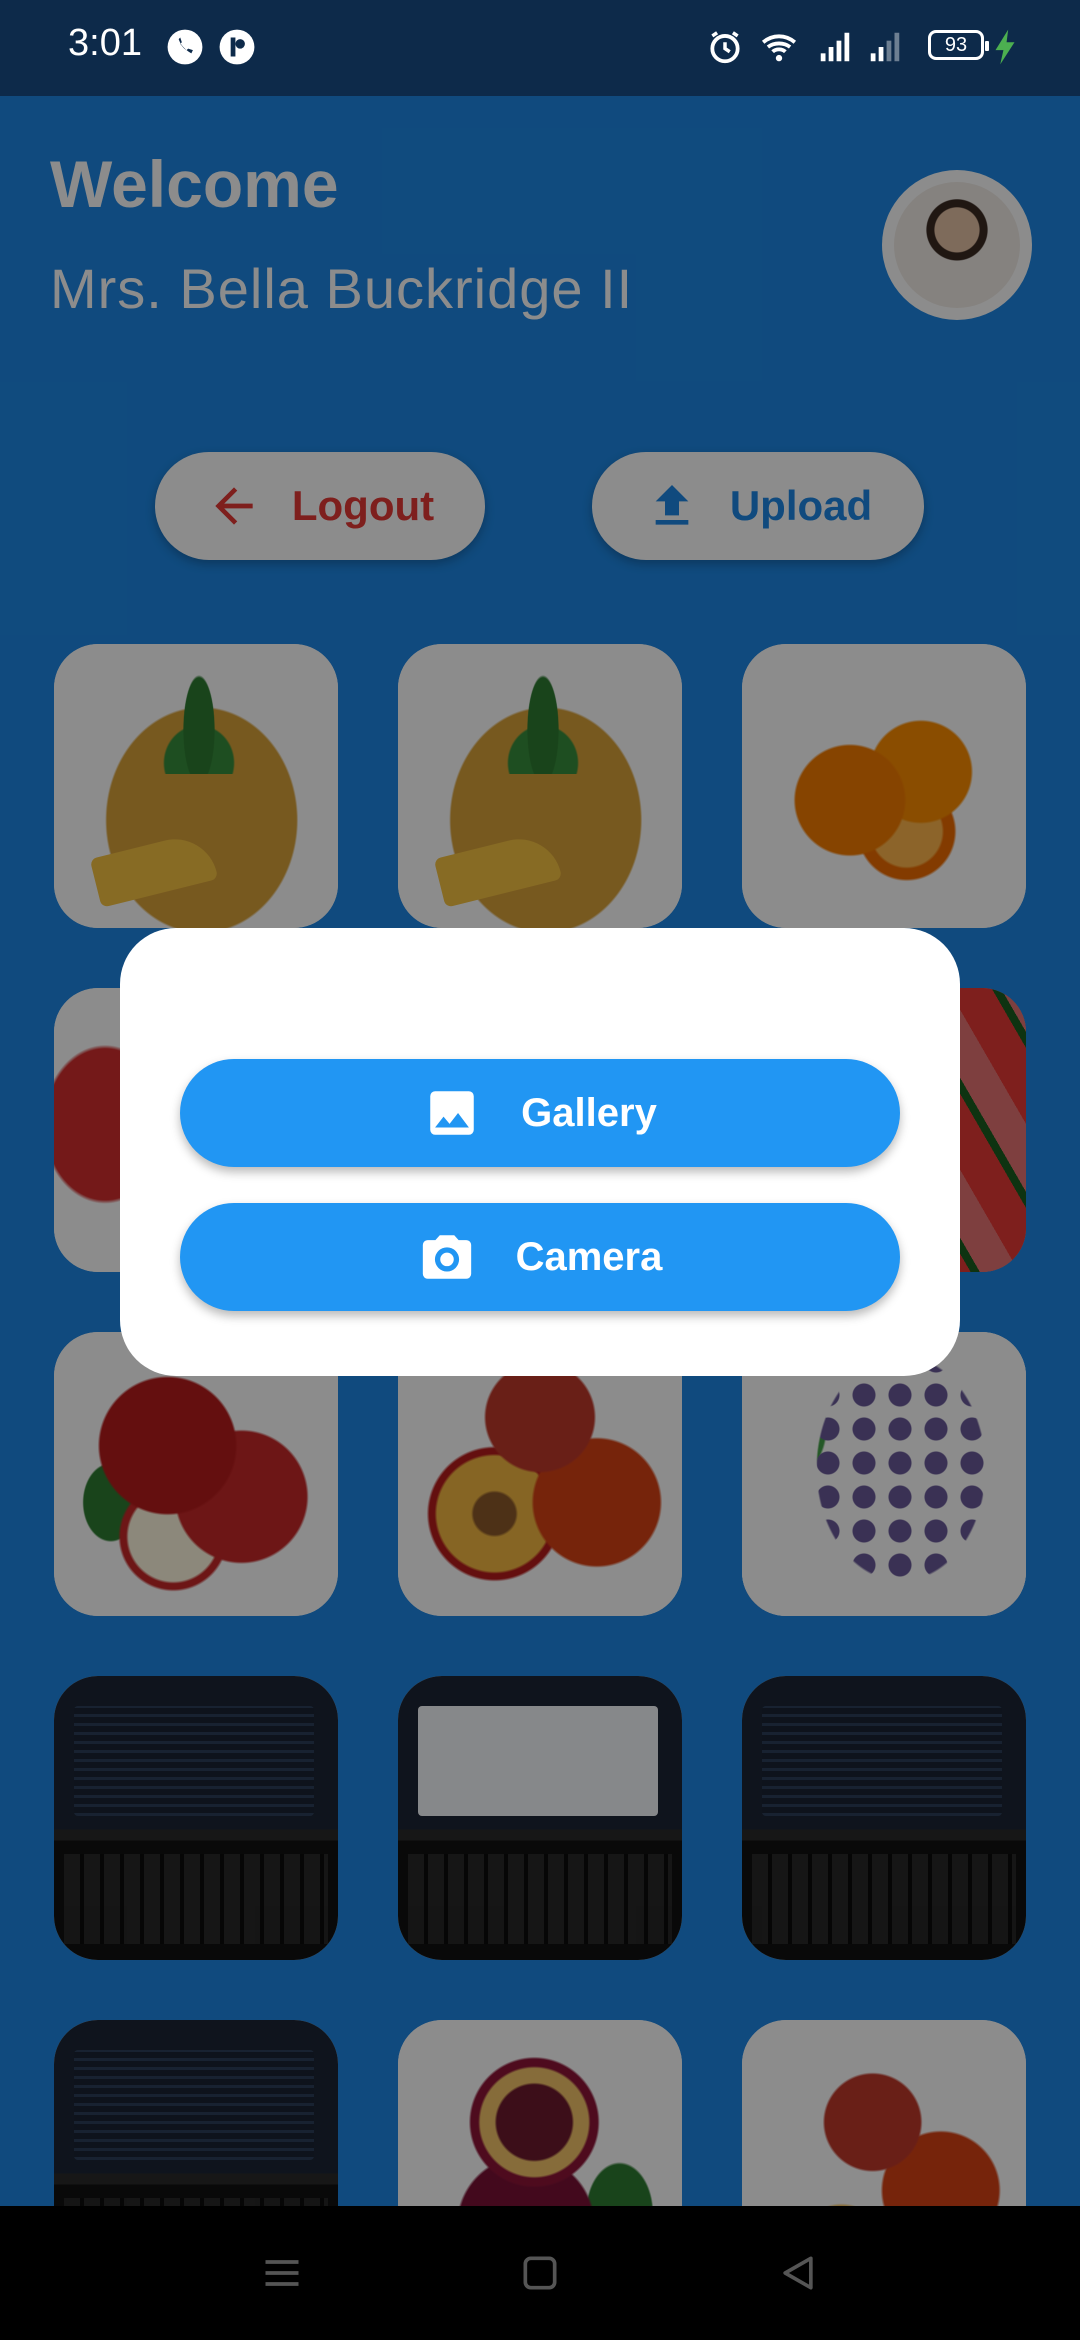  Describe the element at coordinates (589, 1112) in the screenshot. I see `gallery-label: Gallery` at that location.